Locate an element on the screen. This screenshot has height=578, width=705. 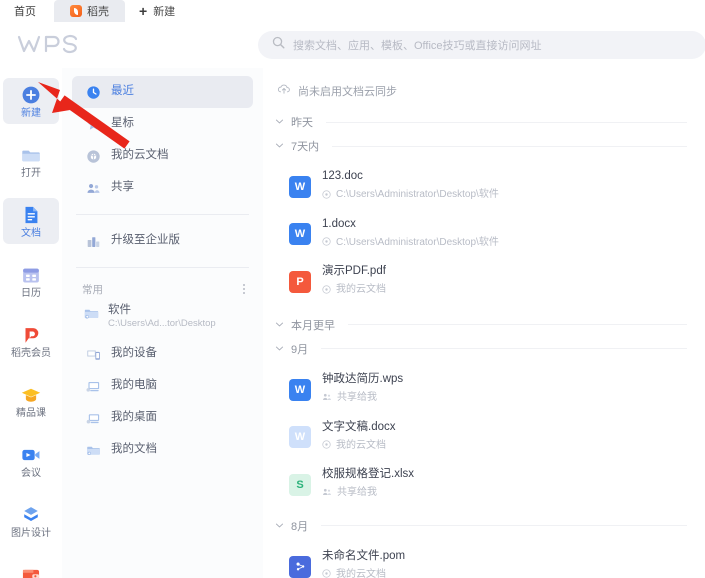
new-tab-button: + 新建 is located at coordinates (157, 11).